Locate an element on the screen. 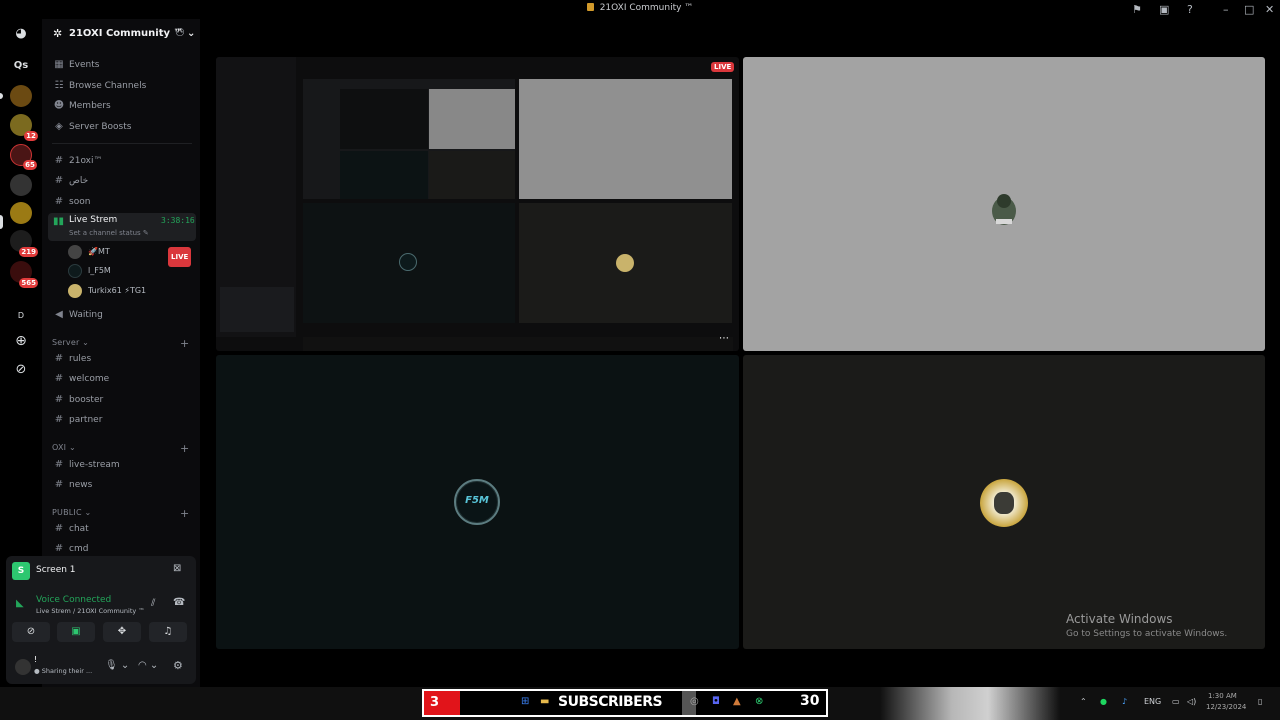  calendar-icon: ▦ is located at coordinates (59, 64).